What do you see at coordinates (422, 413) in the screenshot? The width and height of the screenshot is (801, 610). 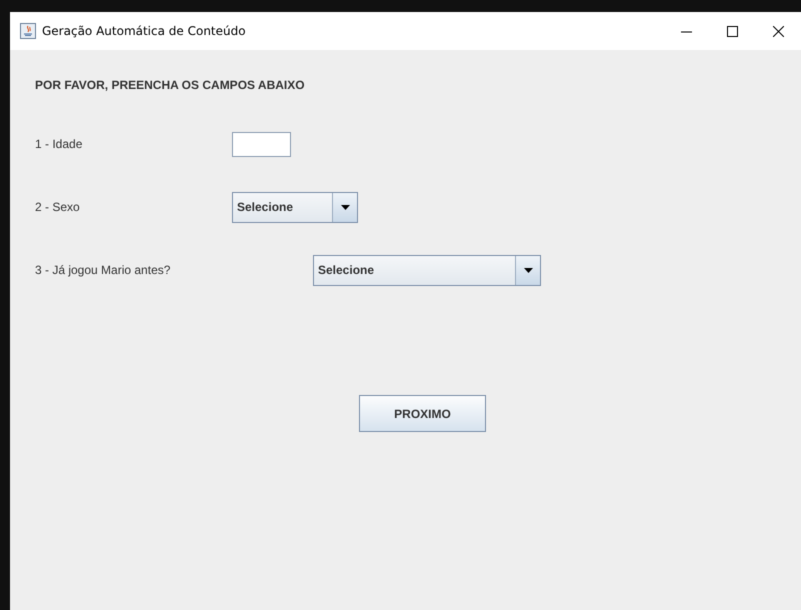 I see `next-button: PROXIMO` at bounding box center [422, 413].